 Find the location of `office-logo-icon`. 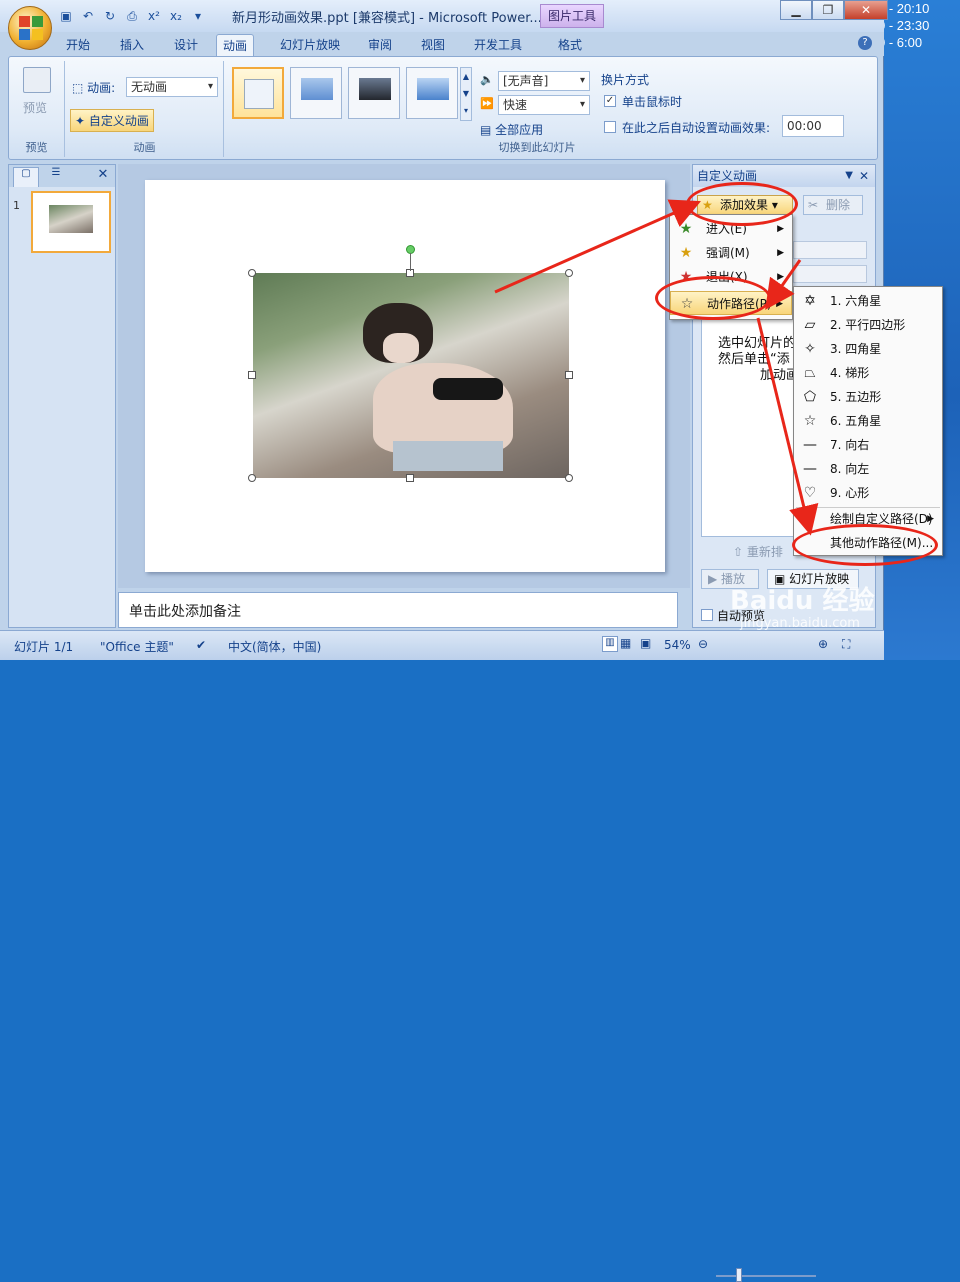

office-logo-icon is located at coordinates (31, 28).